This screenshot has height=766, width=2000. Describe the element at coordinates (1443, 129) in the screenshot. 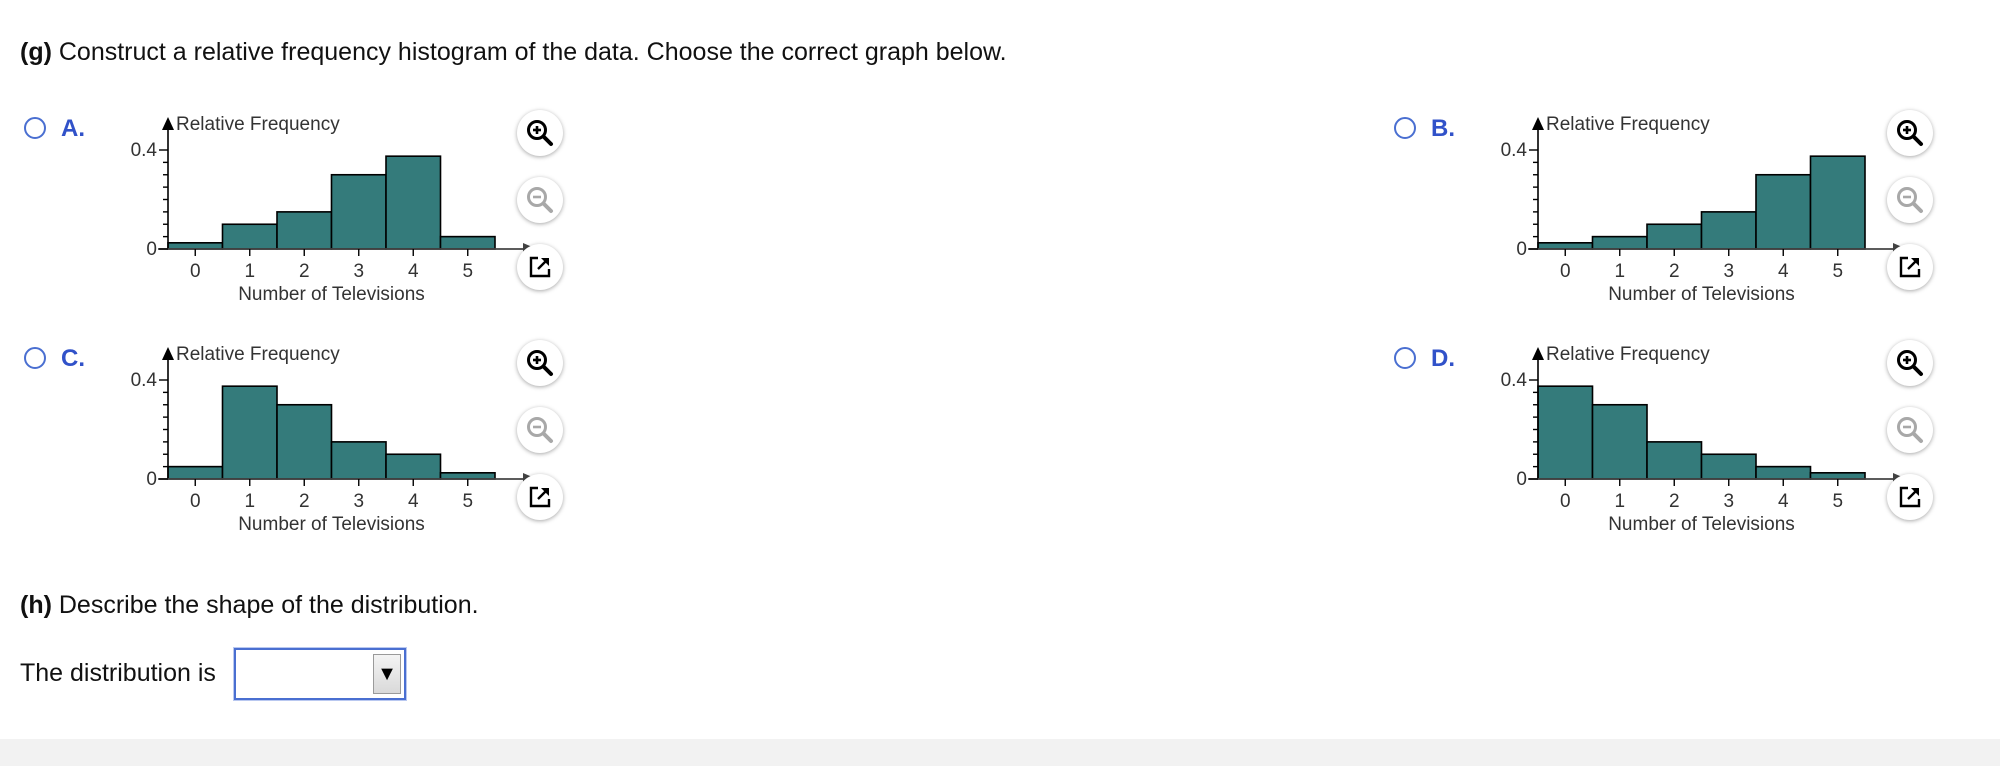

I see `option-b-letter: B.` at that location.